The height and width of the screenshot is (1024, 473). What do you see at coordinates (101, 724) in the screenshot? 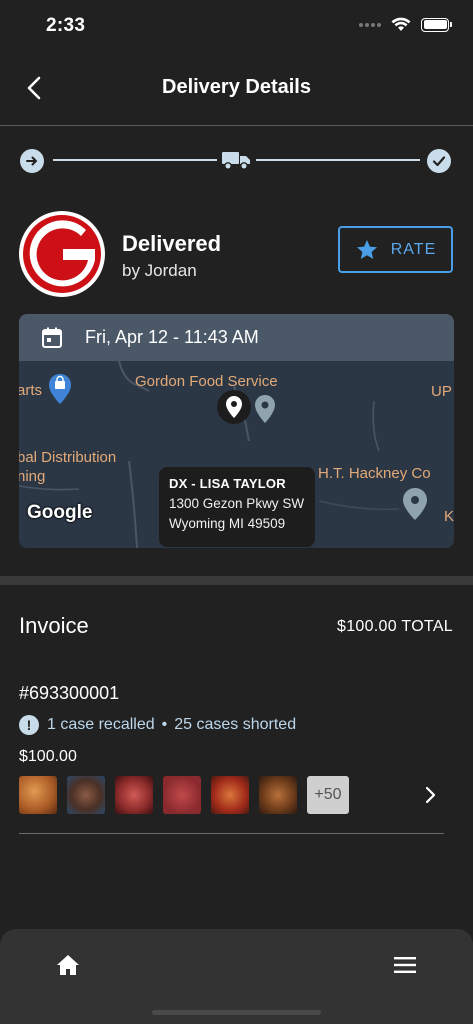
I see `recalled-count: 1 case recalled` at bounding box center [101, 724].